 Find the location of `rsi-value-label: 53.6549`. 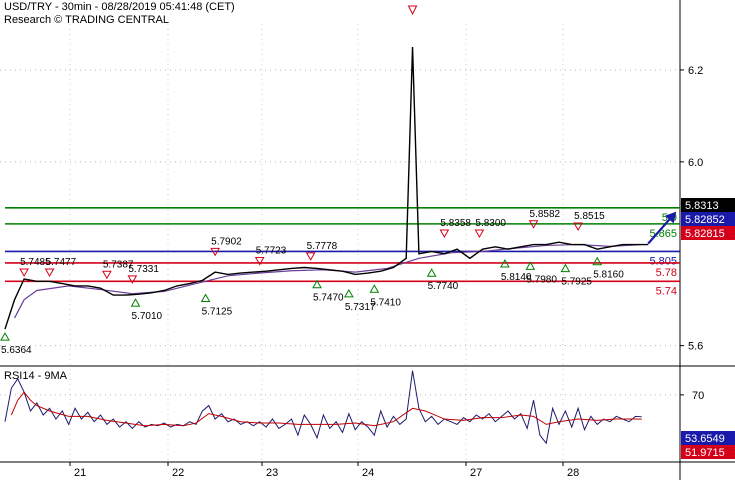

rsi-value-label: 53.6549 is located at coordinates (705, 439).